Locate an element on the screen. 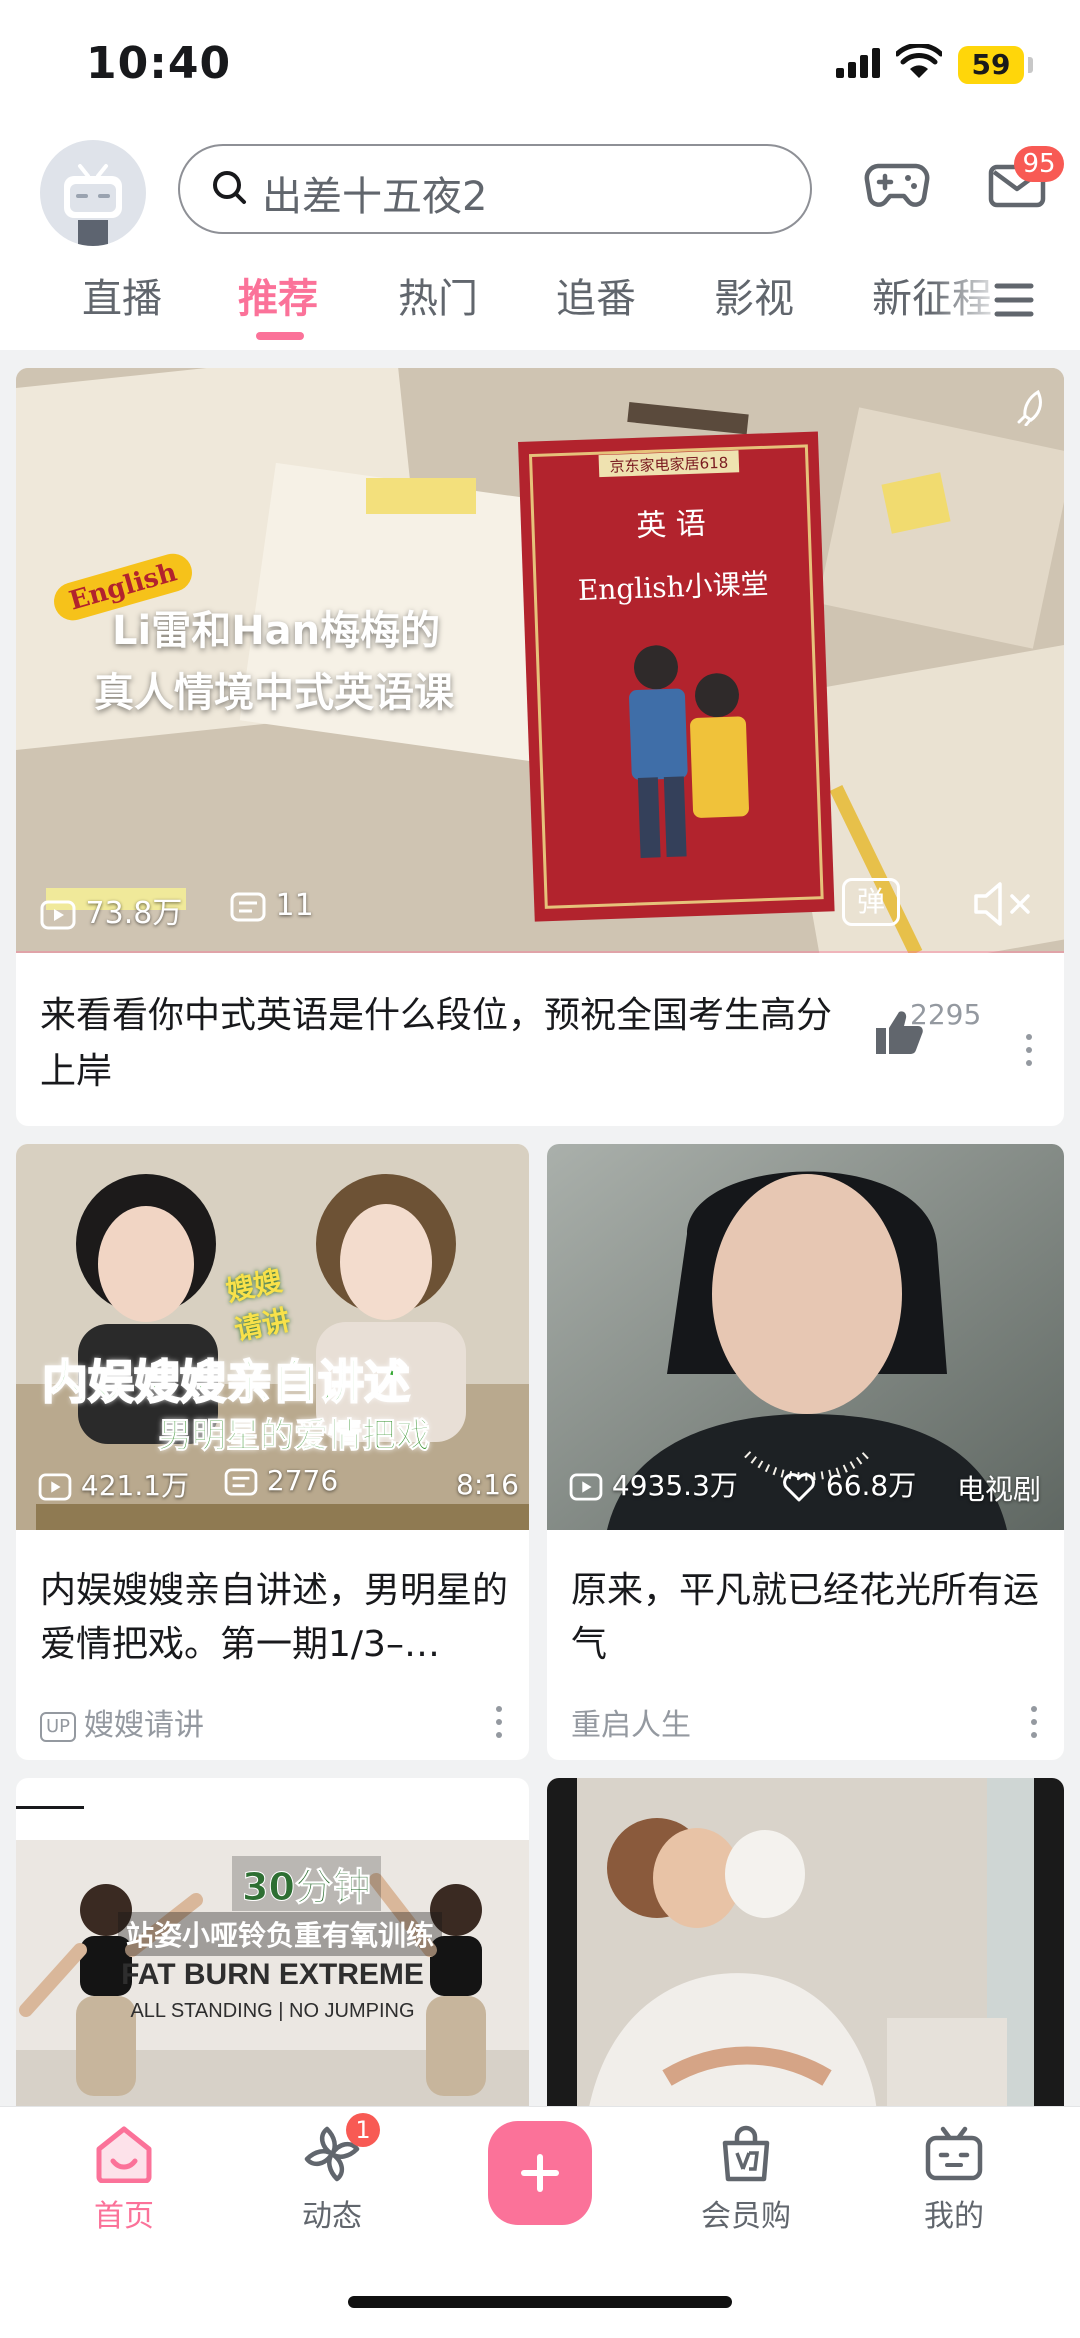 The height and width of the screenshot is (2338, 1080). hero-views-text: 73.8万 is located at coordinates (134, 913).